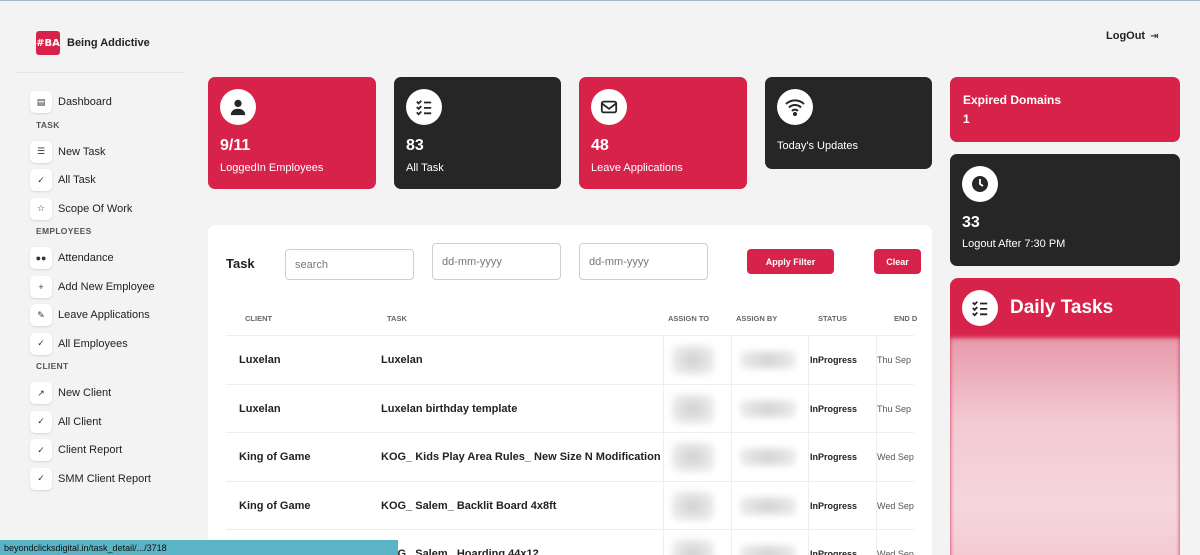  Describe the element at coordinates (64, 231) in the screenshot. I see `sidebar-section-employees: EMPLOYEES` at that location.